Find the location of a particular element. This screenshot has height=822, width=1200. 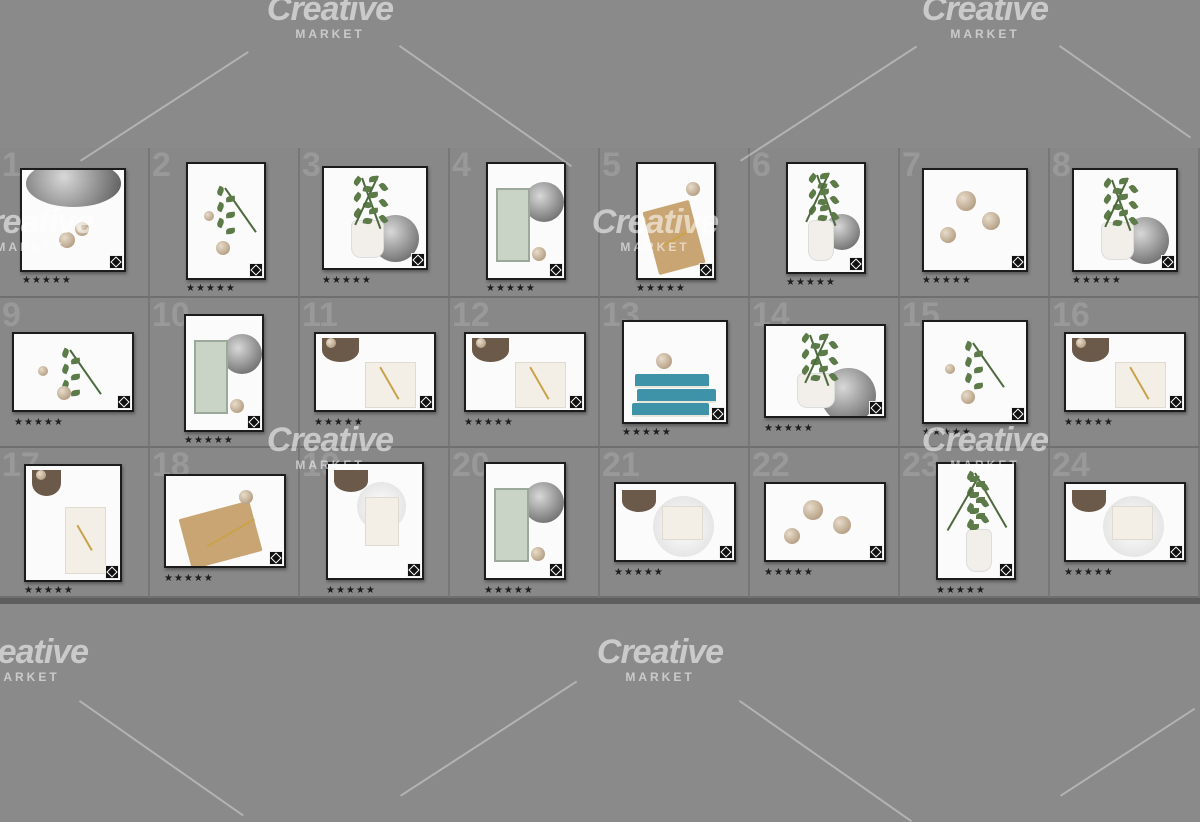

grid-cell: 16 ★★★★★ is located at coordinates (1125, 373).